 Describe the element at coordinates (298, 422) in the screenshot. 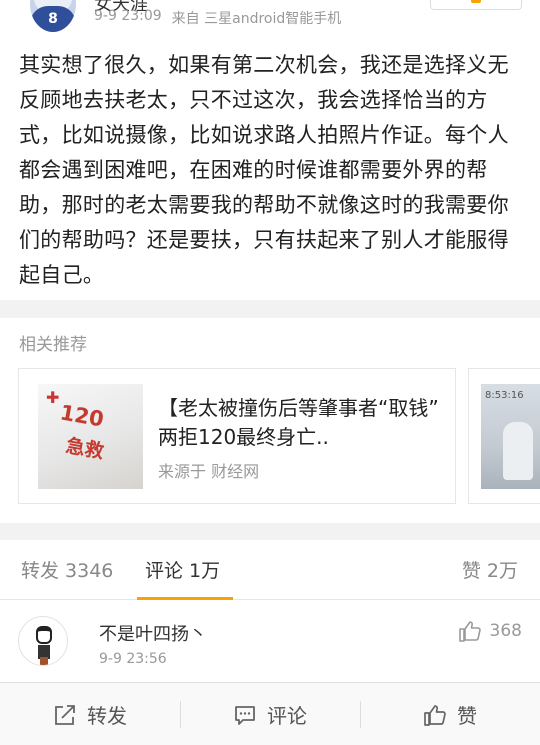

I see `related-headline: 【老太被撞伤后等肇事者“取钱” 两拒120最终身亡..` at that location.